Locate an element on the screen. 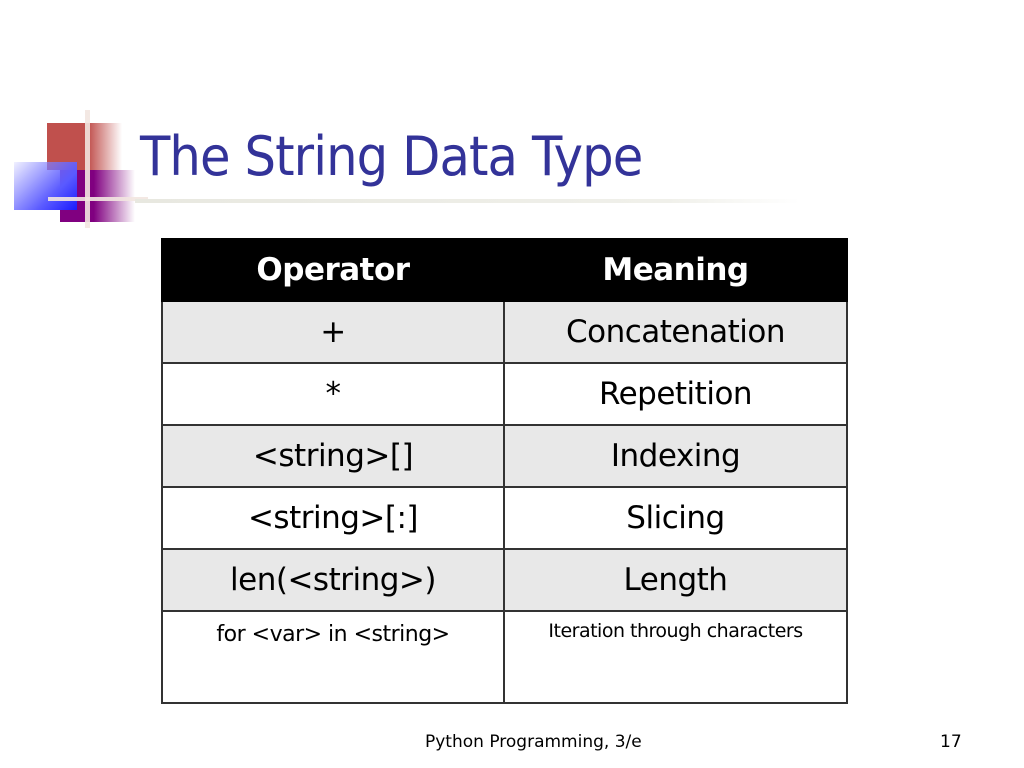  decorative-squares-logo-icon is located at coordinates (80, 170).